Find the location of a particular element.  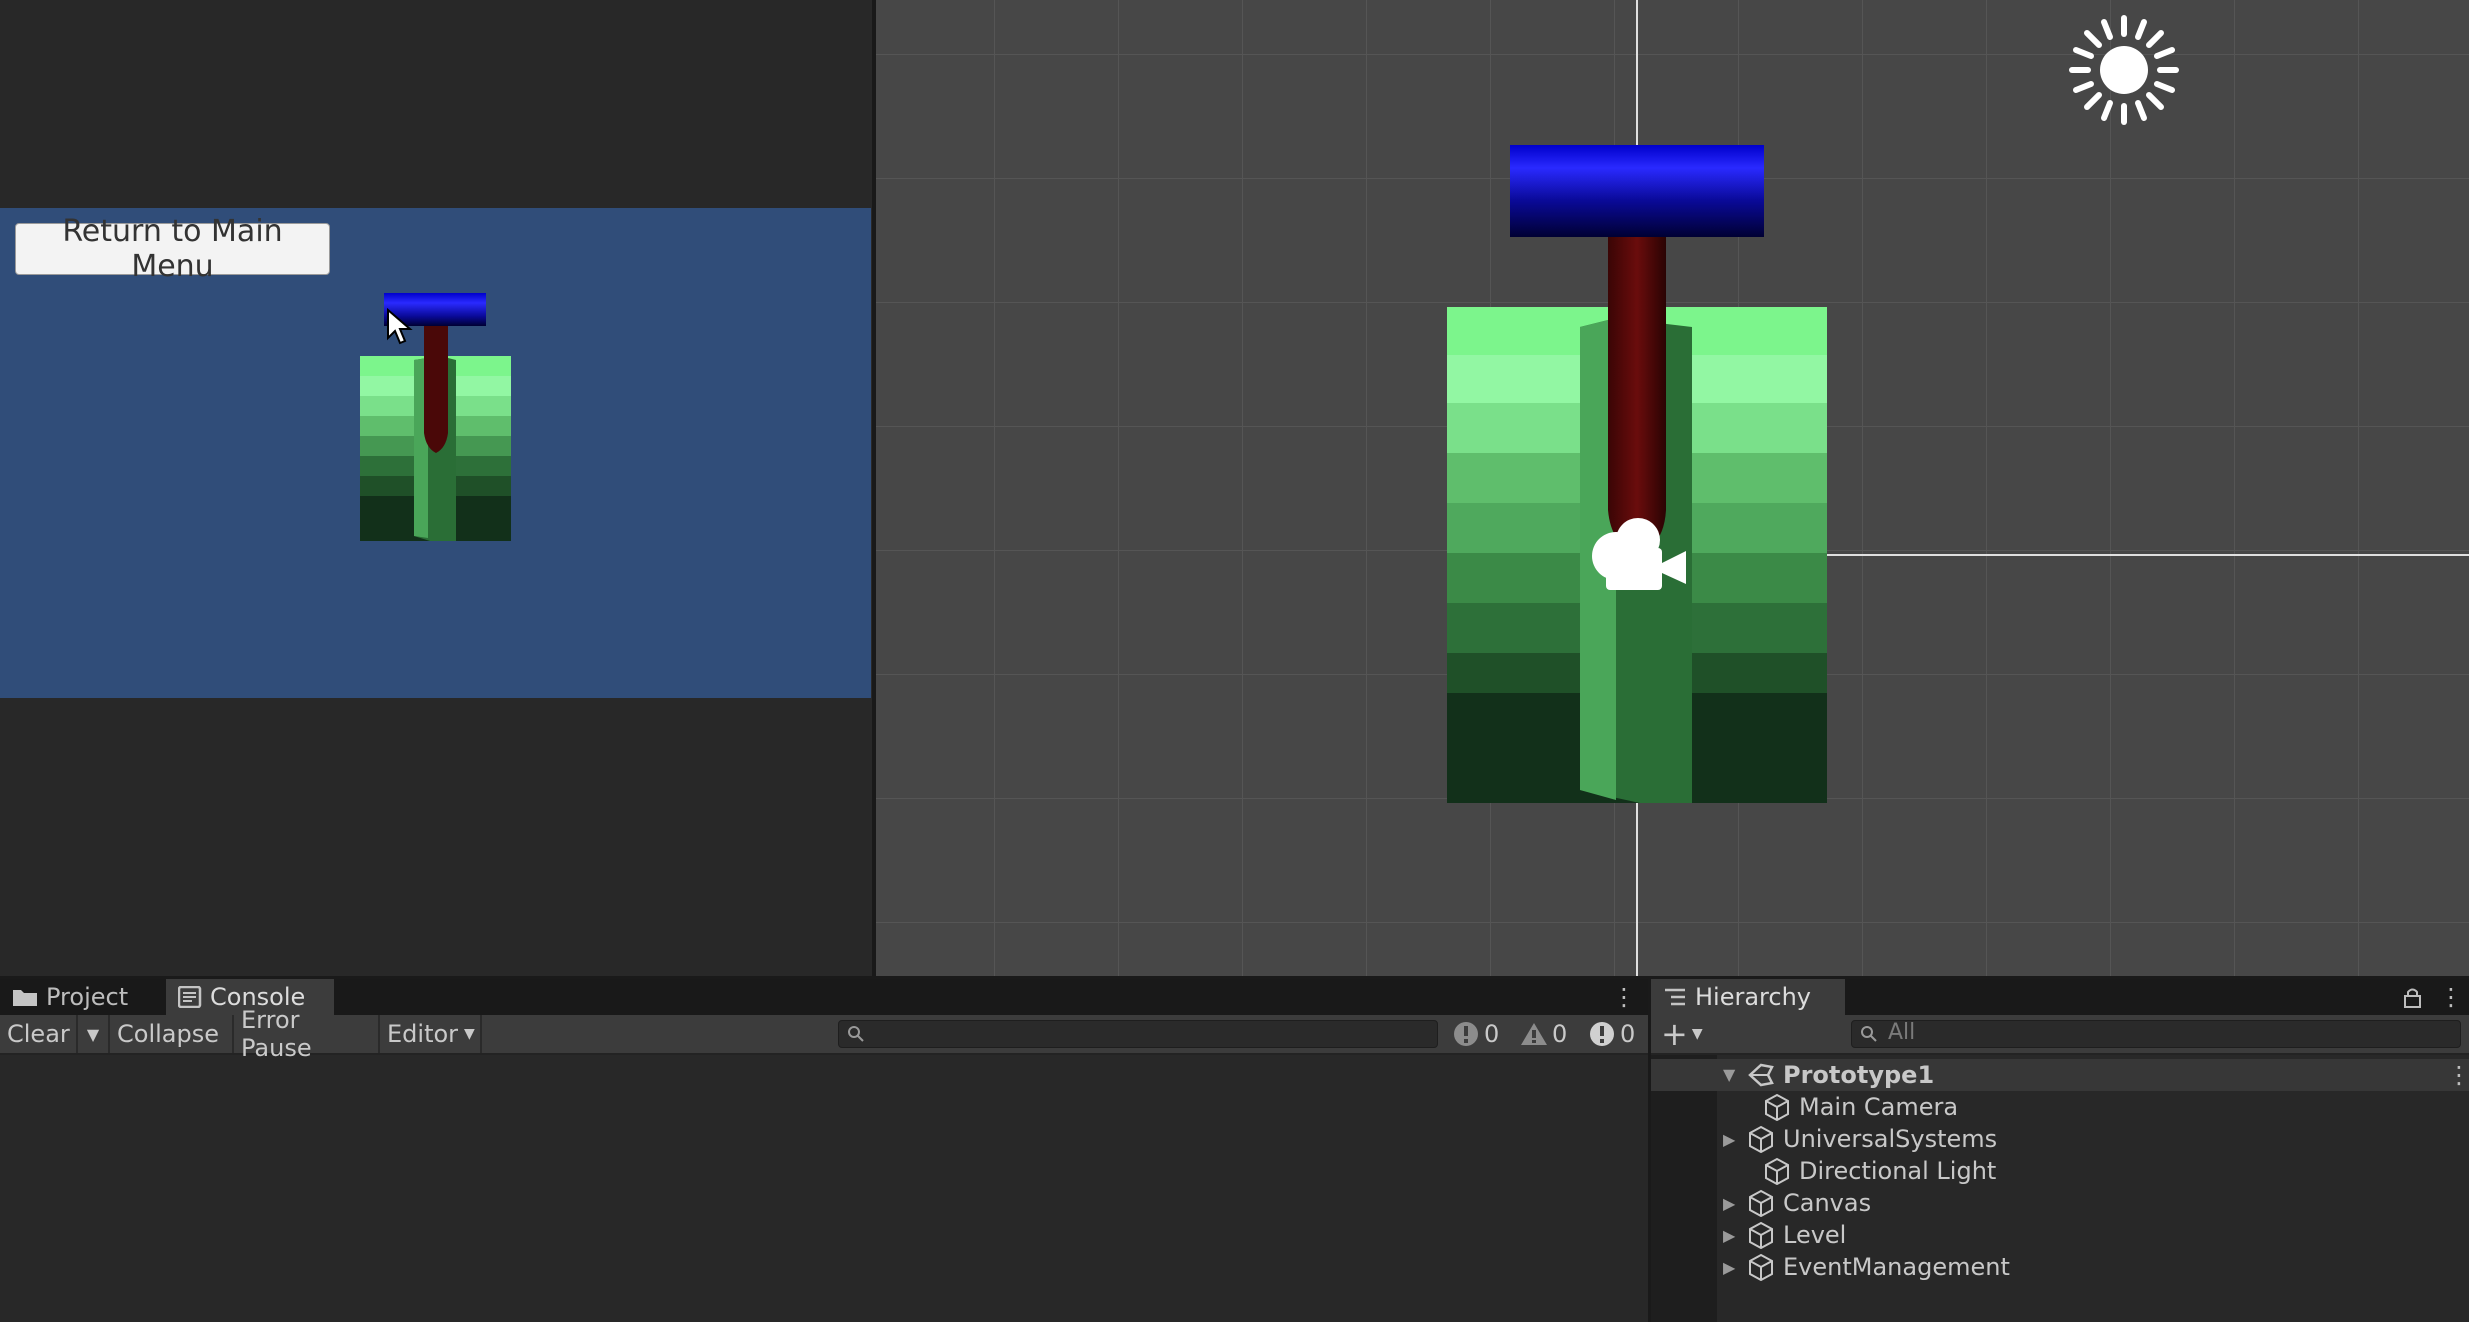

clear-button: Clear is located at coordinates (39, 1034).